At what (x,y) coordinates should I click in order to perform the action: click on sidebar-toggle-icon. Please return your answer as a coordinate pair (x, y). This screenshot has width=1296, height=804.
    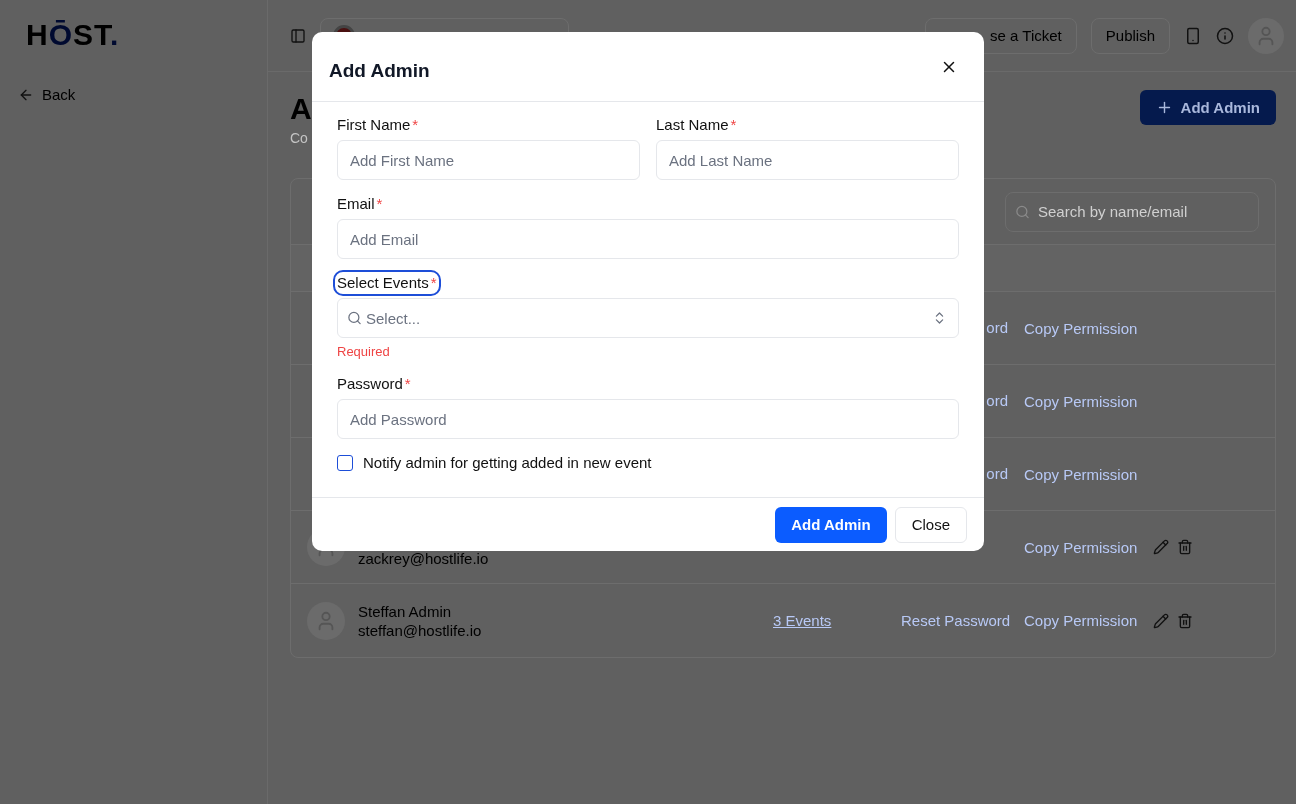
    Looking at the image, I should click on (298, 35).